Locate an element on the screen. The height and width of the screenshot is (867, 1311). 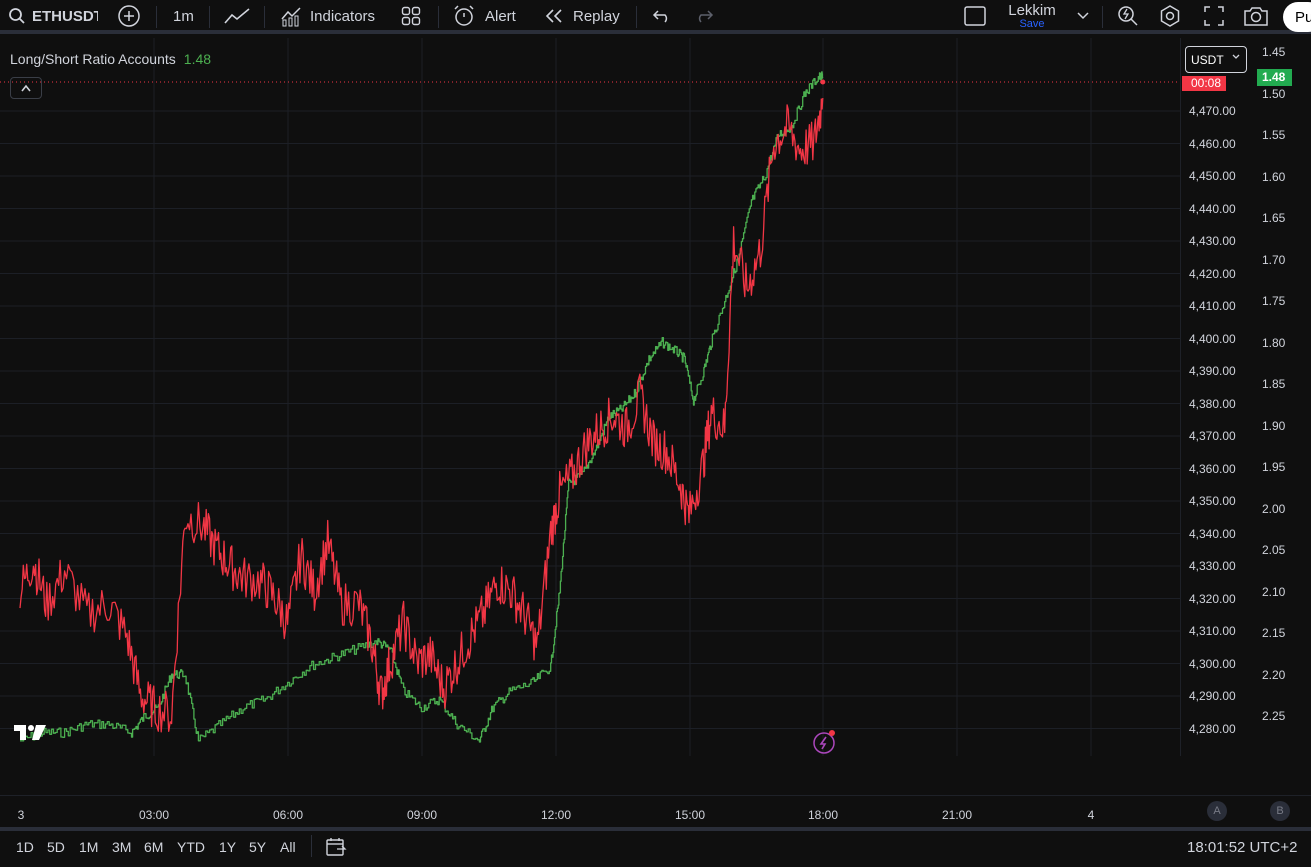
ratio-value-tag: 1.48 is located at coordinates (1274, 77).